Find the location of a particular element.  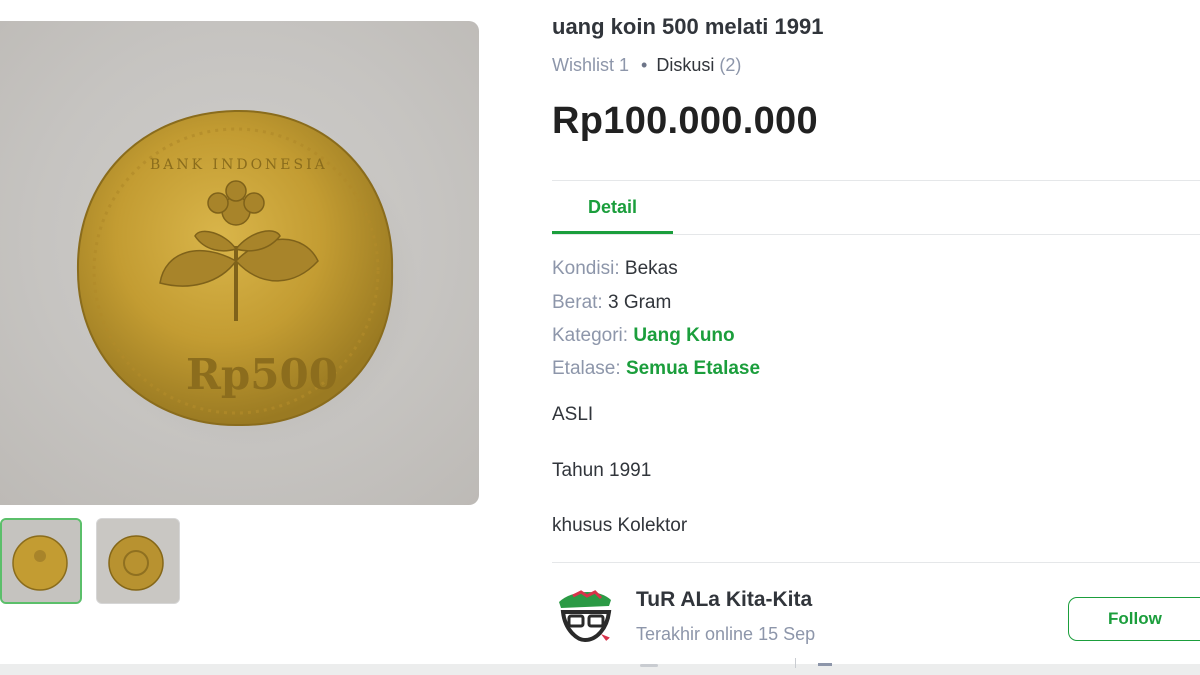

cutoff-divider is located at coordinates (795, 663).